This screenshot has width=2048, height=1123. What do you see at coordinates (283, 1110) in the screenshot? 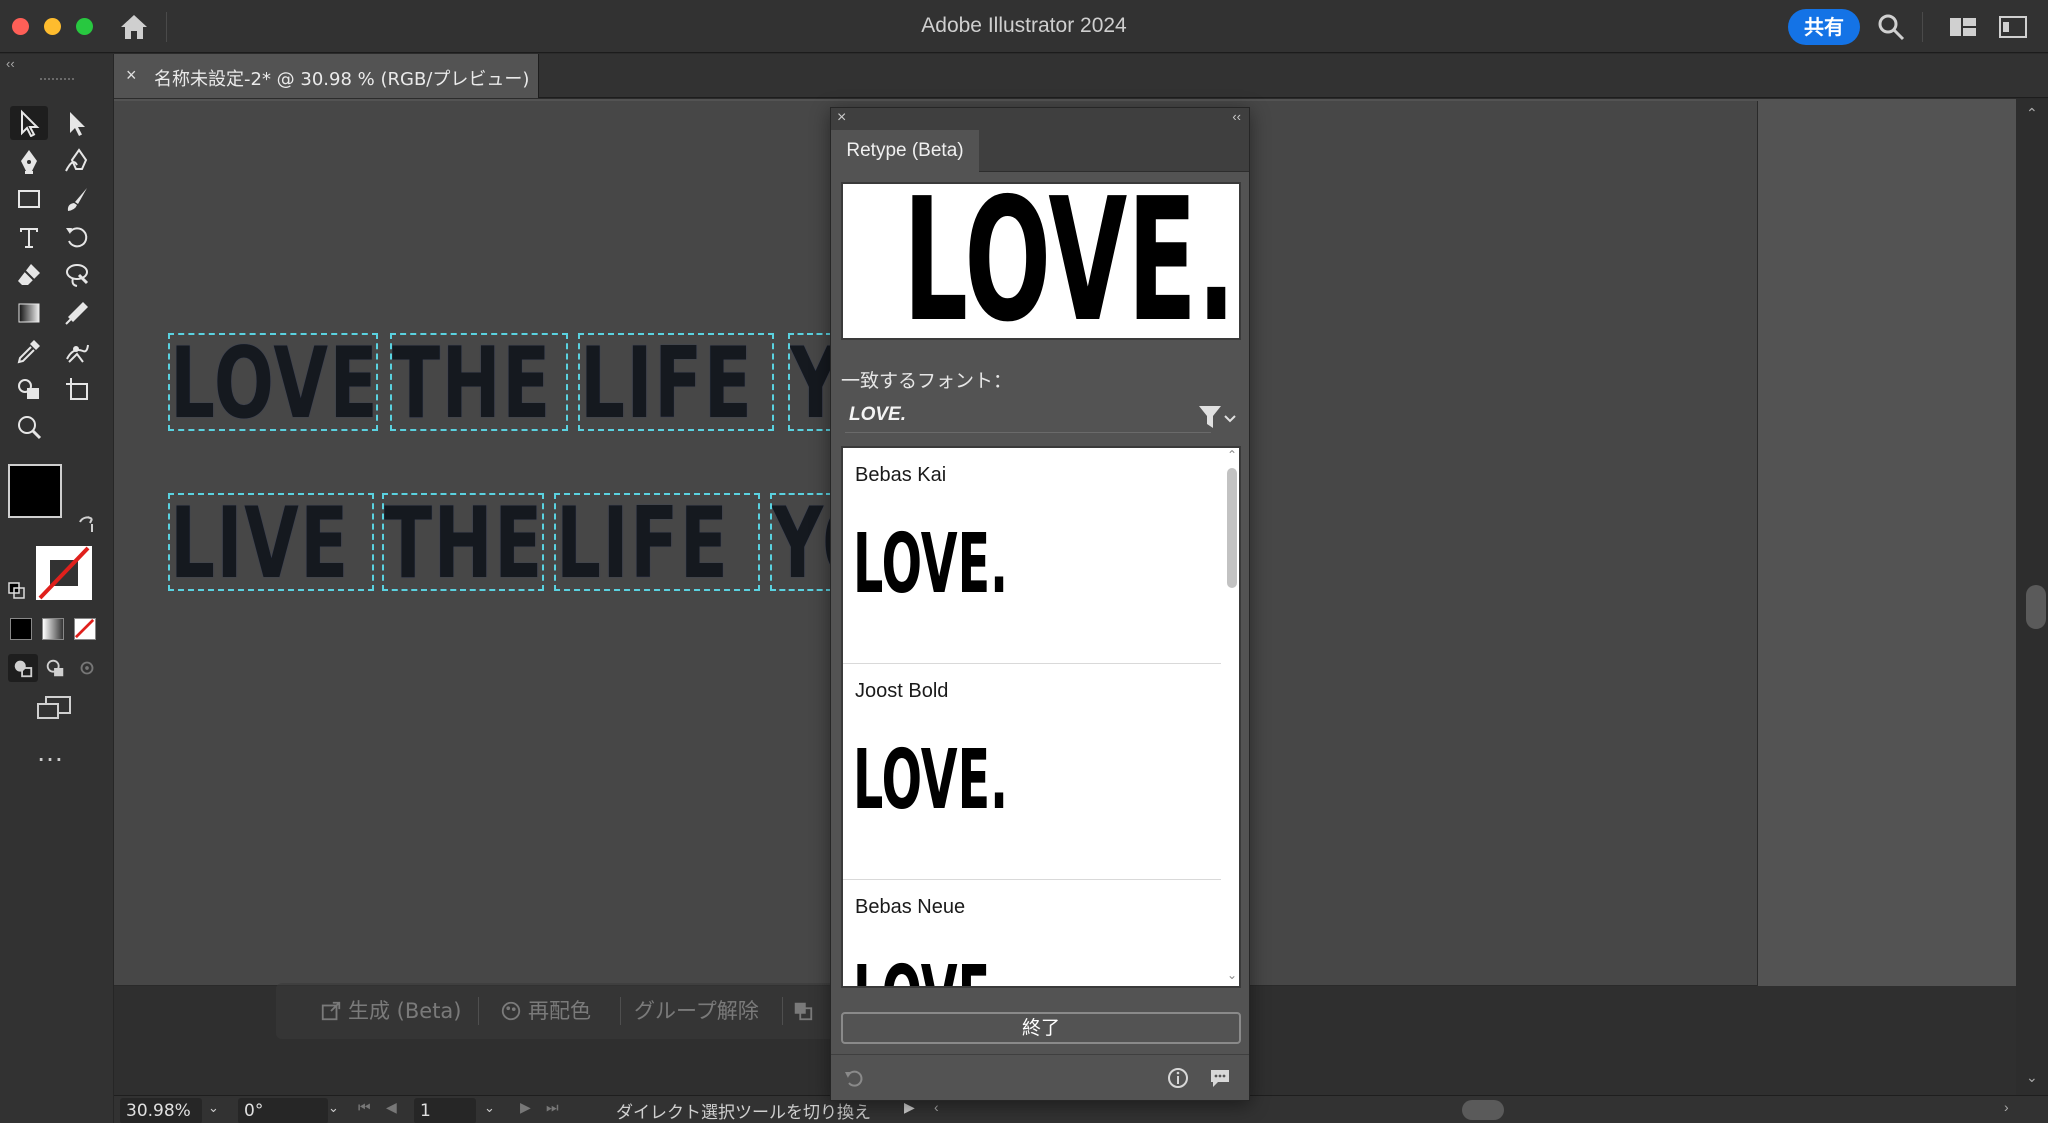
I see `rotation-field: 0°` at bounding box center [283, 1110].